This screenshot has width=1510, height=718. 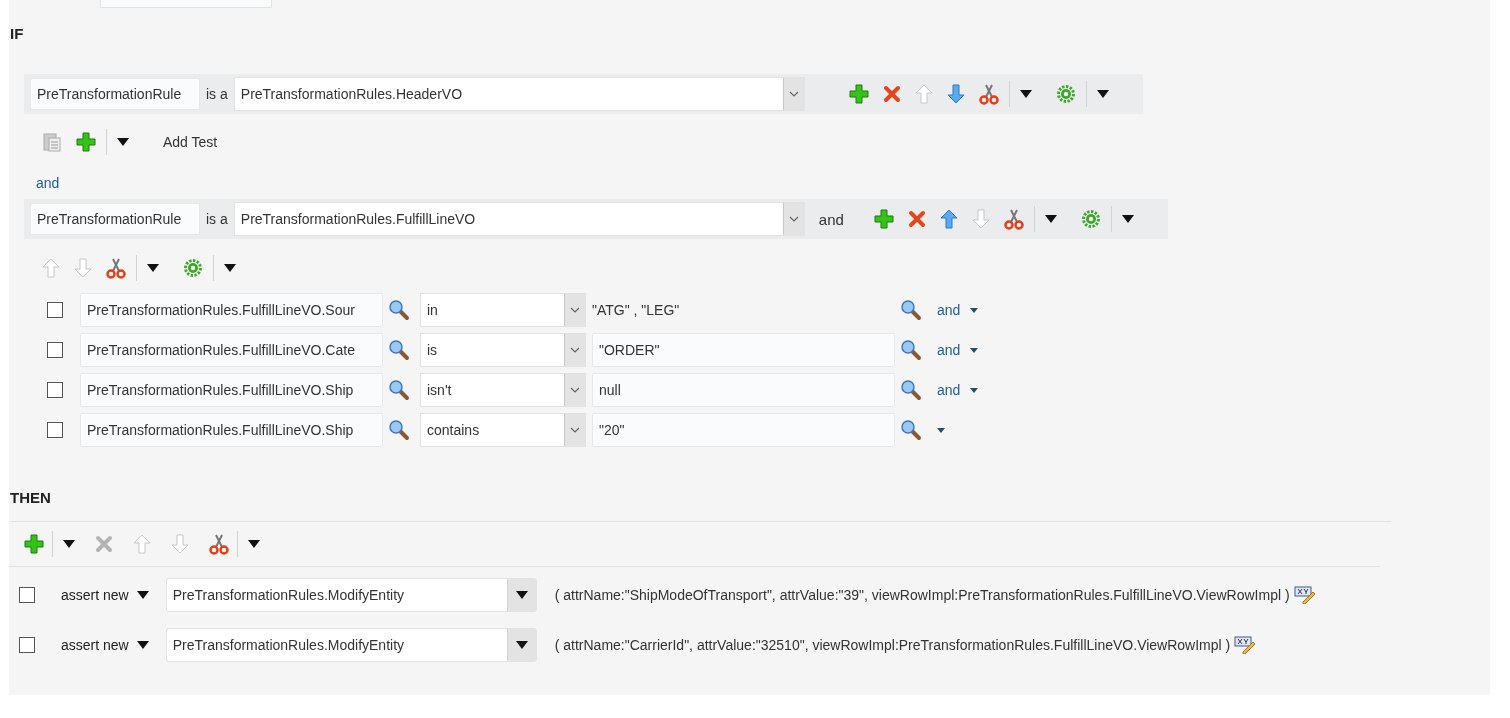 I want to click on attribute-field: PreTransformationRules.FulfillLineVO.Cate, so click(x=231, y=350).